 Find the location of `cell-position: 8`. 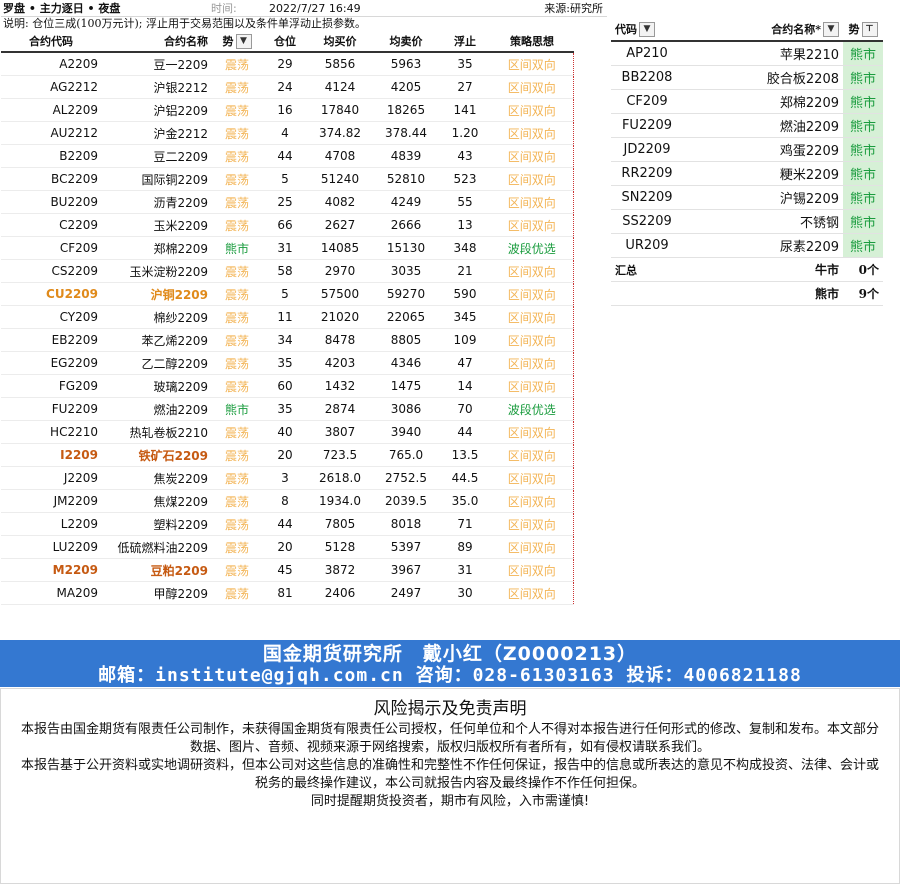

cell-position: 8 is located at coordinates (285, 501).